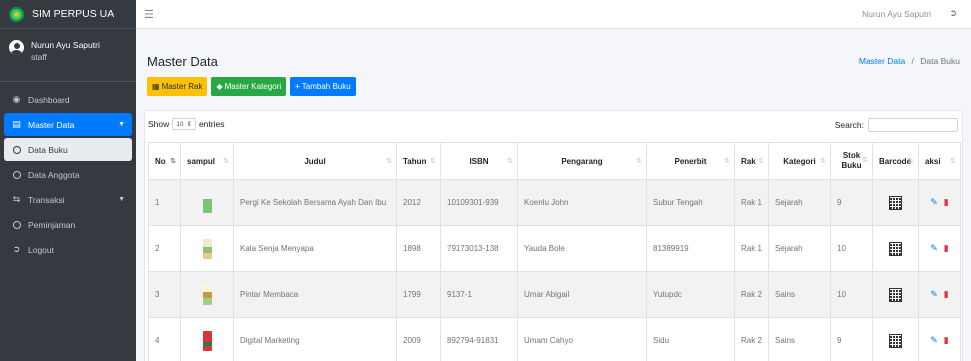 The height and width of the screenshot is (361, 971). Describe the element at coordinates (16, 14) in the screenshot. I see `brand-logo-icon` at that location.